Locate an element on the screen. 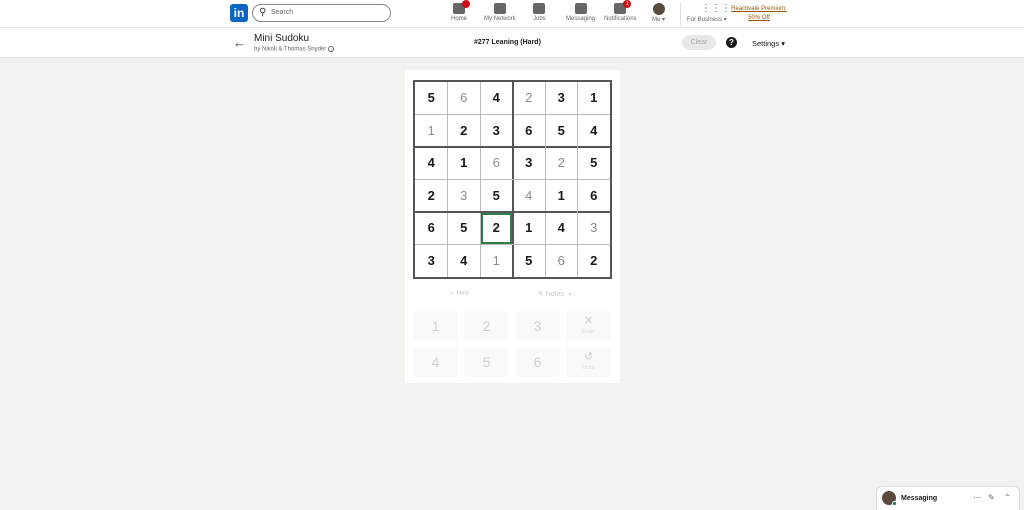 Image resolution: width=1024 pixels, height=510 pixels. game-author: by Nikoli & Thomas Snyder i is located at coordinates (294, 49).